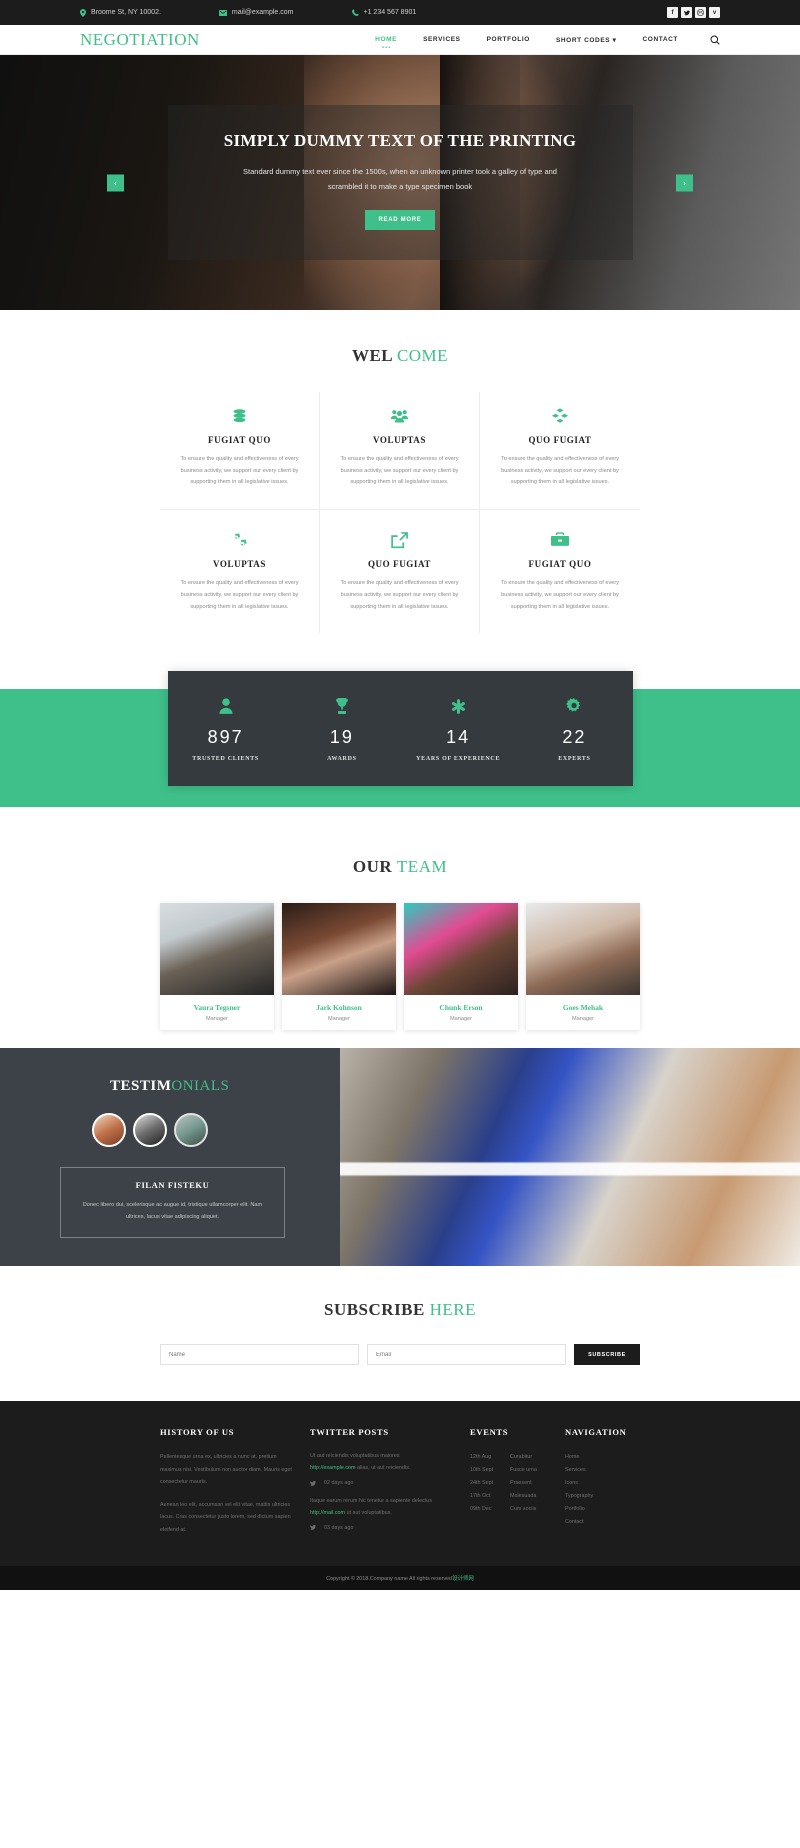 This screenshot has width=800, height=1848. Describe the element at coordinates (442, 39) in the screenshot. I see `nav-item-services: SERVICES` at that location.